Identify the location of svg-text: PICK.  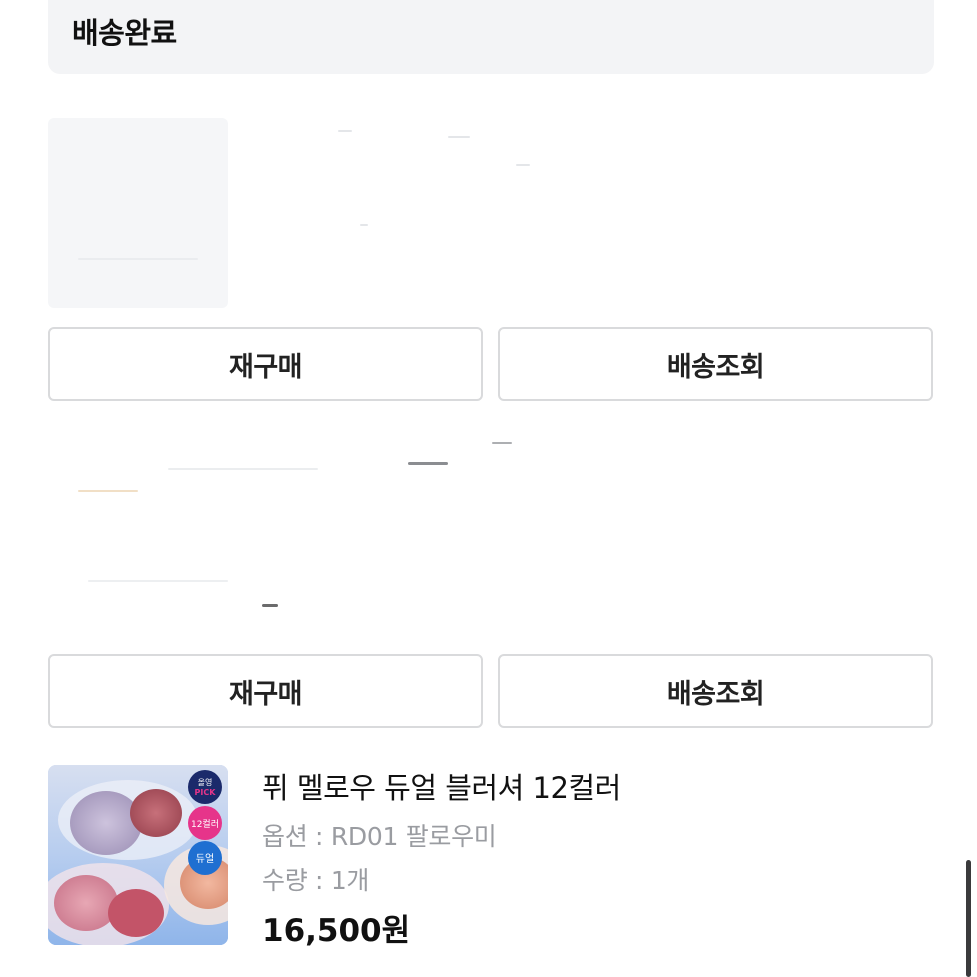
(206, 792).